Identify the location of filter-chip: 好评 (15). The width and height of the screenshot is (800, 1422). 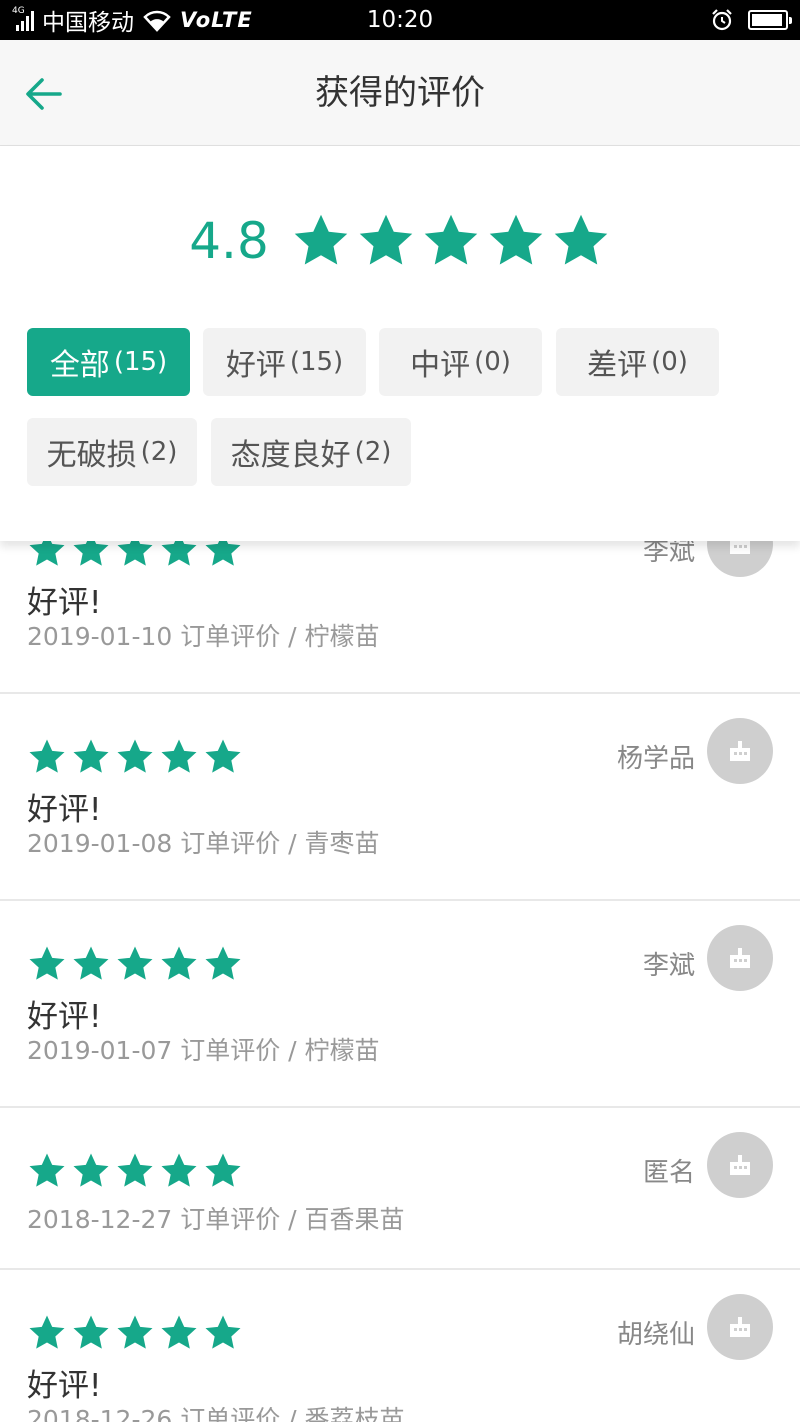
(284, 362).